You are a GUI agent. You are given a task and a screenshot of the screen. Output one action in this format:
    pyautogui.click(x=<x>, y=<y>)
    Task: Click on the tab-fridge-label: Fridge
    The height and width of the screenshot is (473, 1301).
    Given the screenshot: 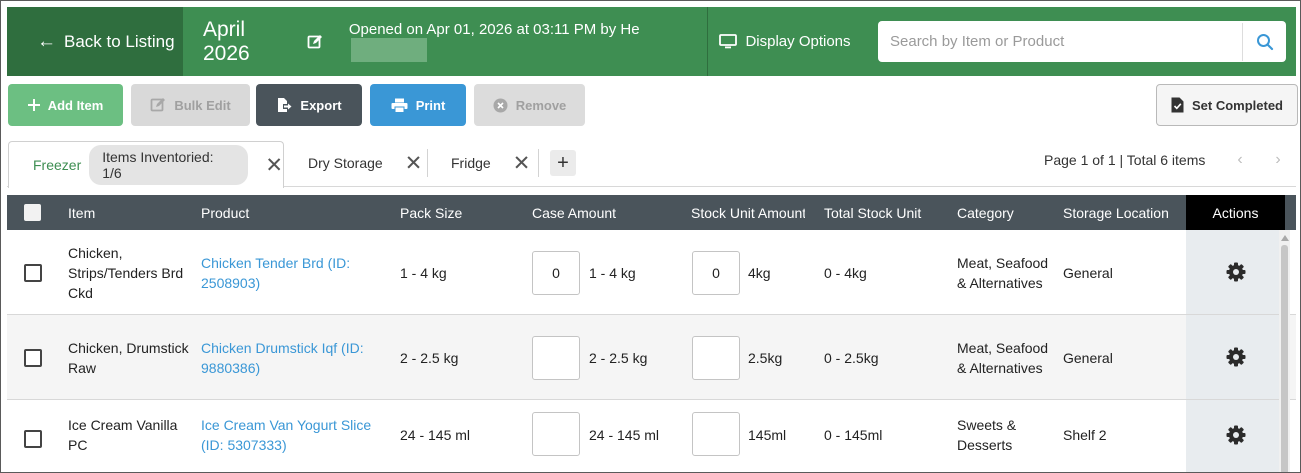 What is the action you would take?
    pyautogui.click(x=471, y=163)
    